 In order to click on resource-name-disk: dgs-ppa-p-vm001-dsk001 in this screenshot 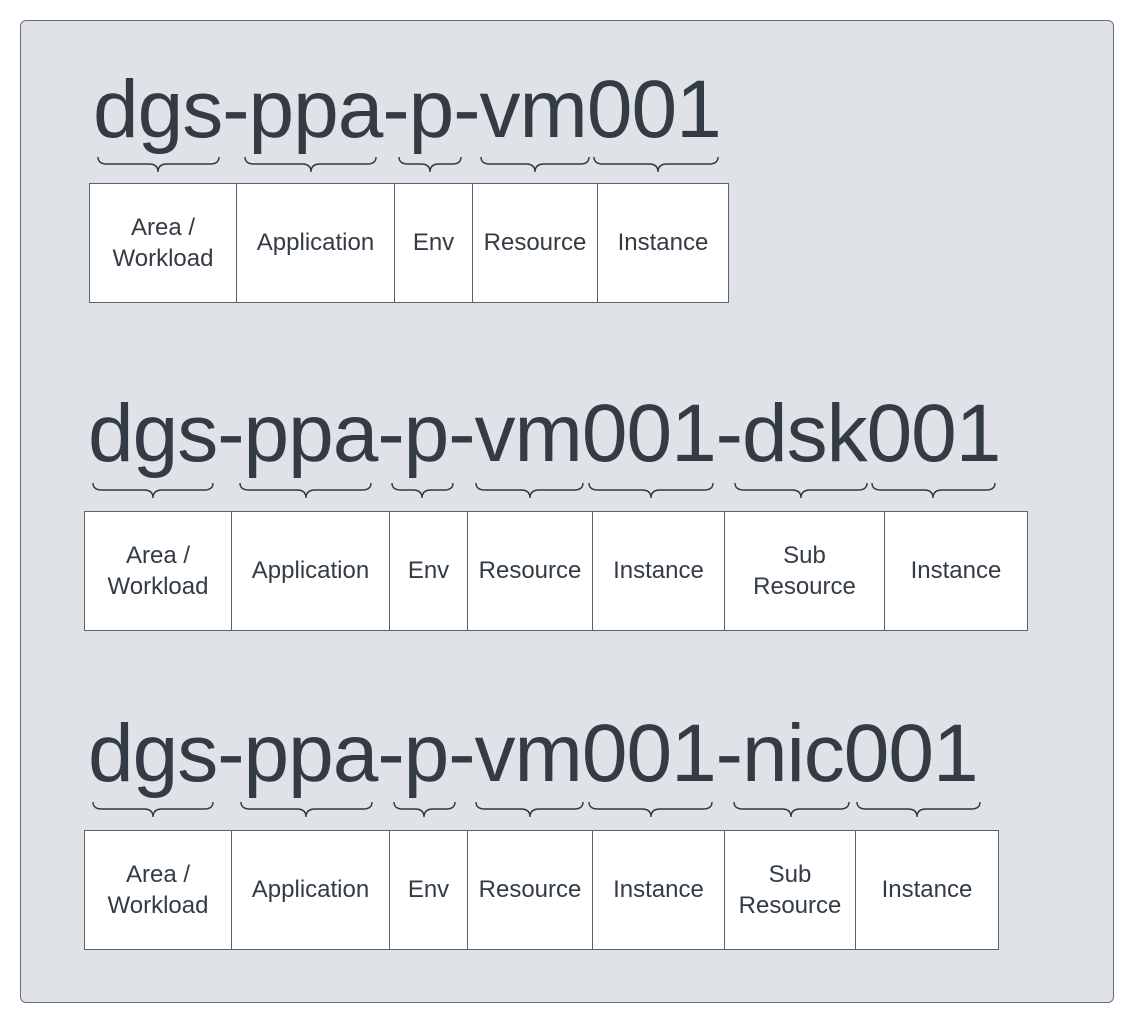, I will do `click(544, 433)`.